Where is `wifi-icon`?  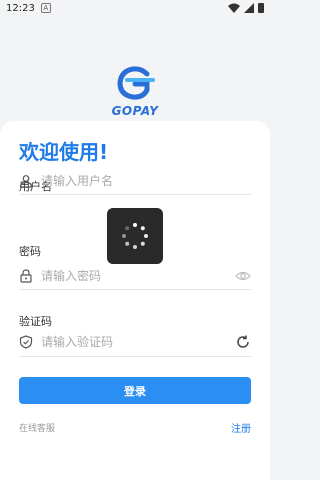
wifi-icon is located at coordinates (234, 8).